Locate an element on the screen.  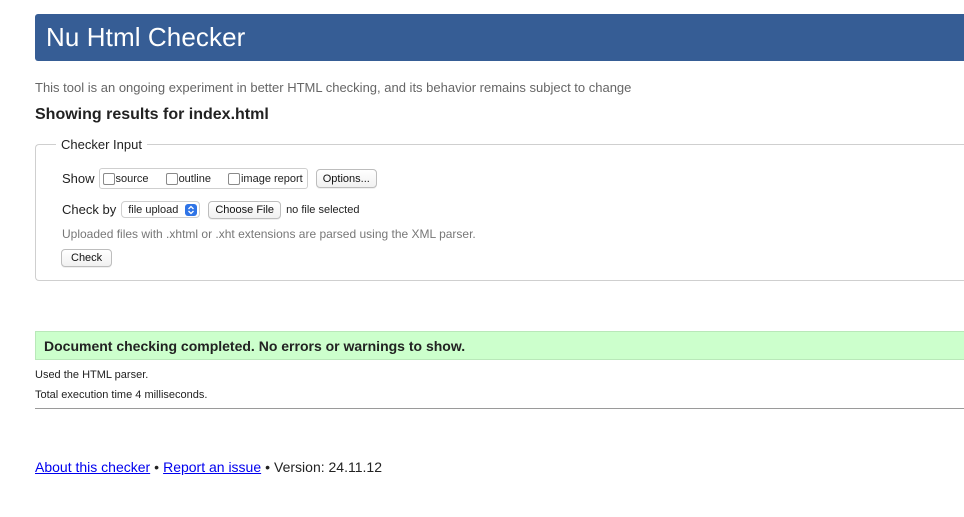
check-button-wrapper: Check is located at coordinates (87, 257).